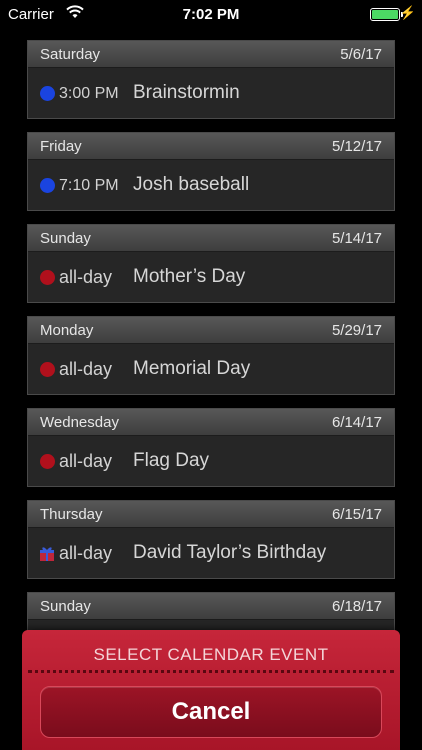  Describe the element at coordinates (361, 54) in the screenshot. I see `event-date: 5/6/17` at that location.